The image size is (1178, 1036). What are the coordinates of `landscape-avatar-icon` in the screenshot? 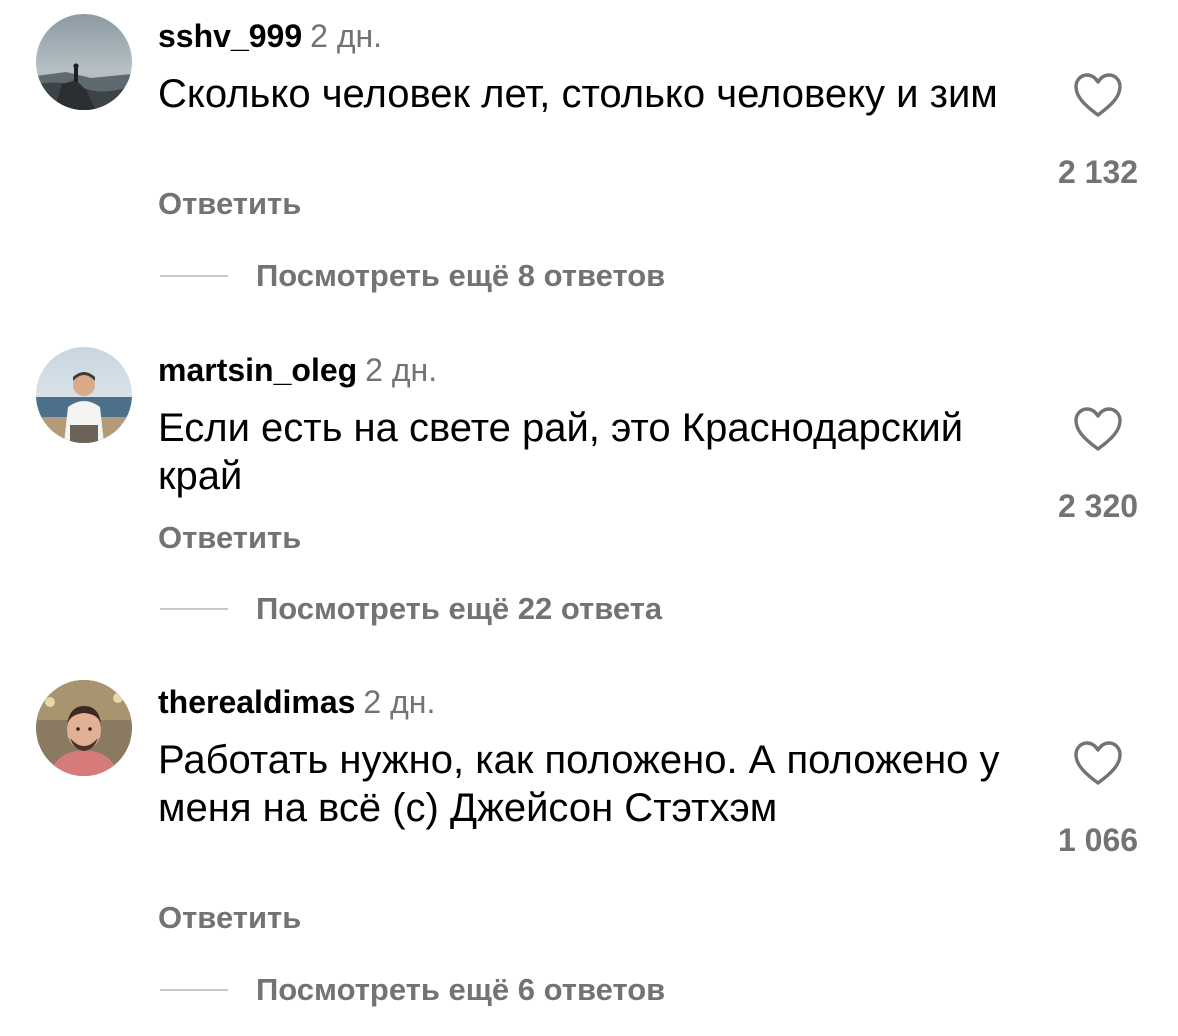 It's located at (84, 62).